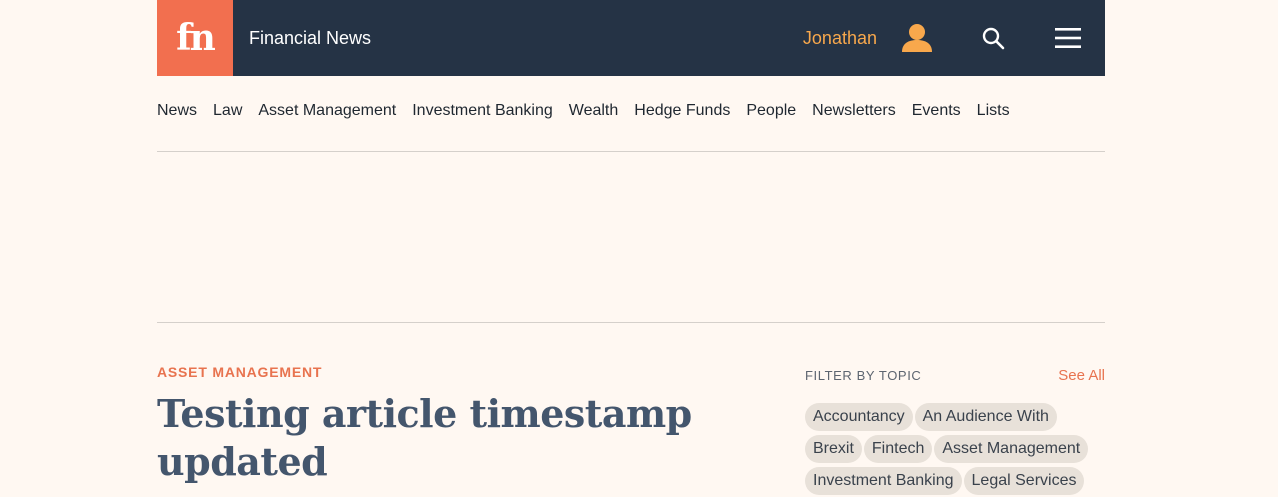 The width and height of the screenshot is (1278, 497). What do you see at coordinates (195, 38) in the screenshot?
I see `fn-logo: fn` at bounding box center [195, 38].